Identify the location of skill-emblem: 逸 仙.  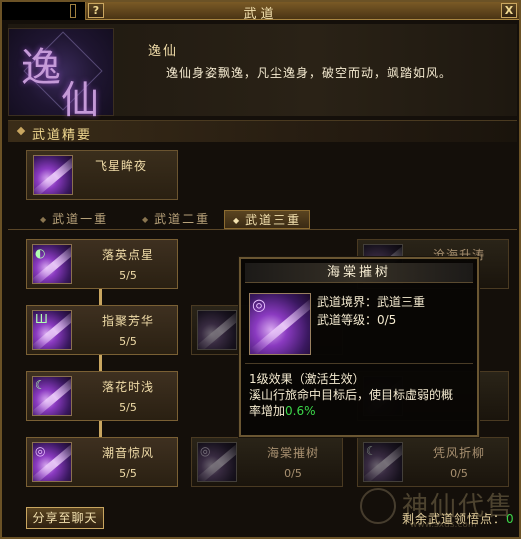
(61, 75).